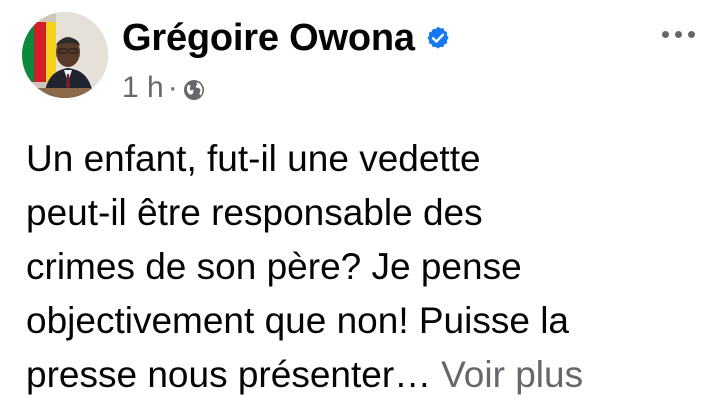  I want to click on avatar-image, so click(65, 55).